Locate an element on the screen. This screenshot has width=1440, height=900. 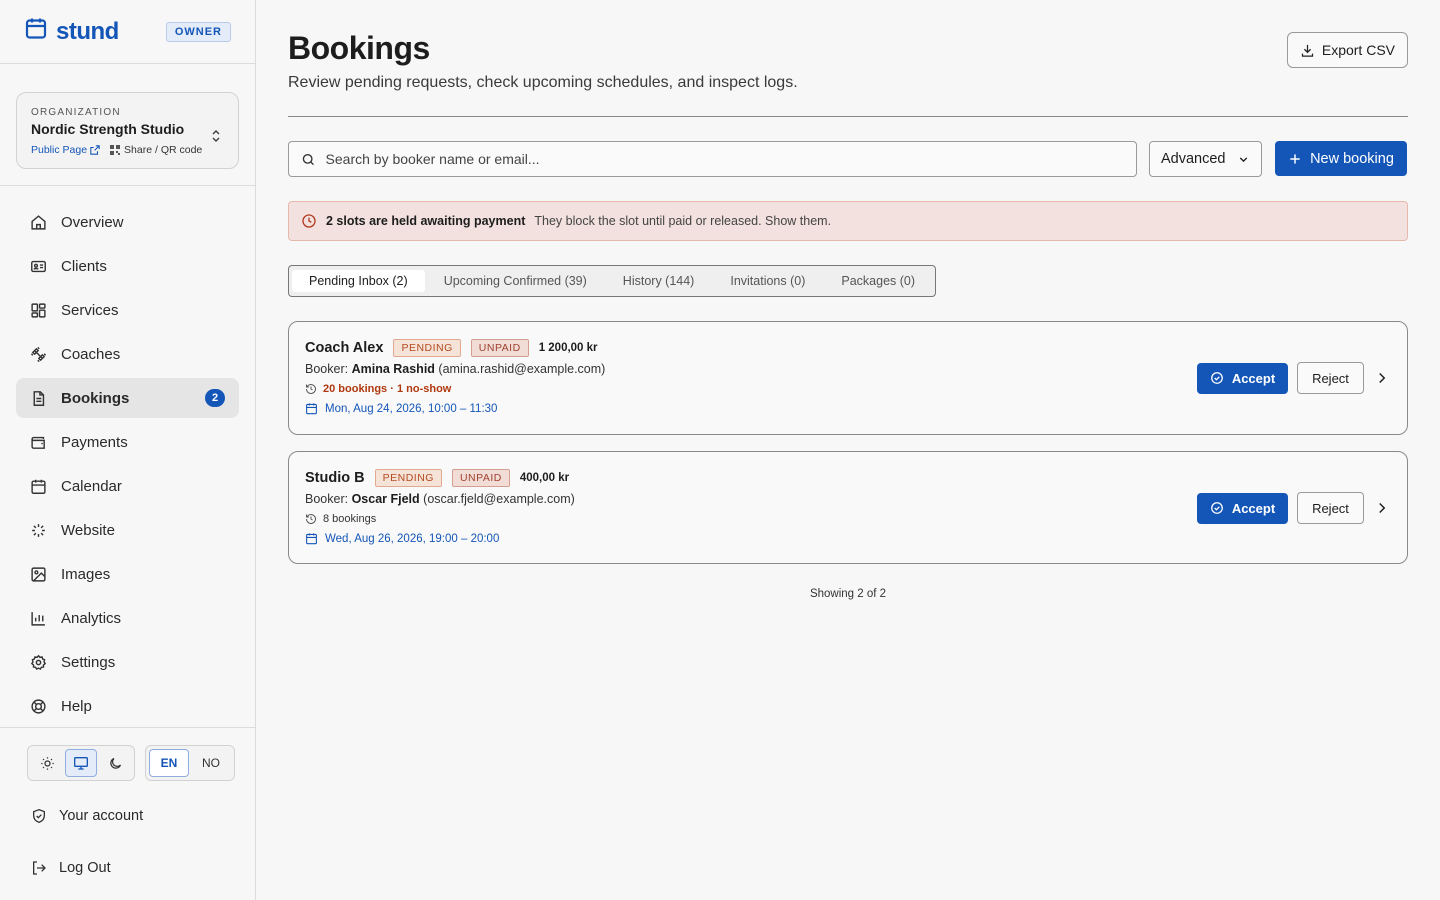
search-field is located at coordinates (712, 159).